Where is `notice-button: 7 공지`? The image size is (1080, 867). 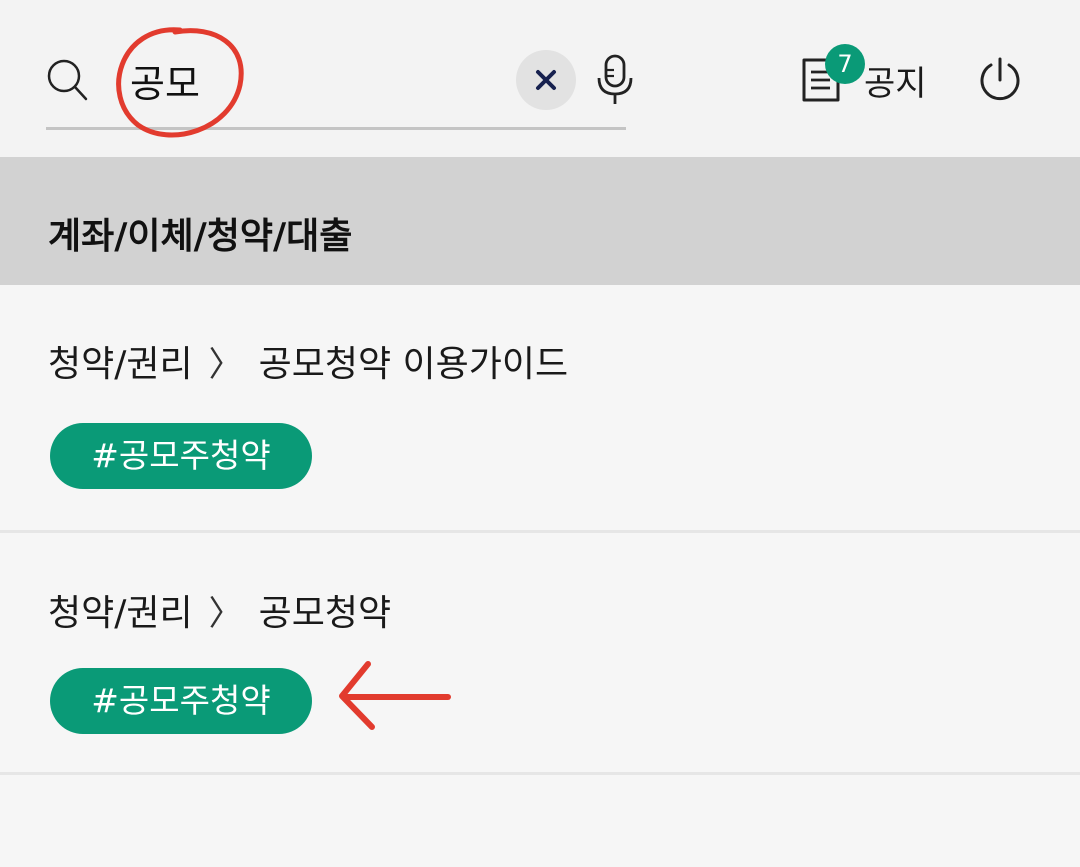
notice-button: 7 공지 is located at coordinates (870, 77).